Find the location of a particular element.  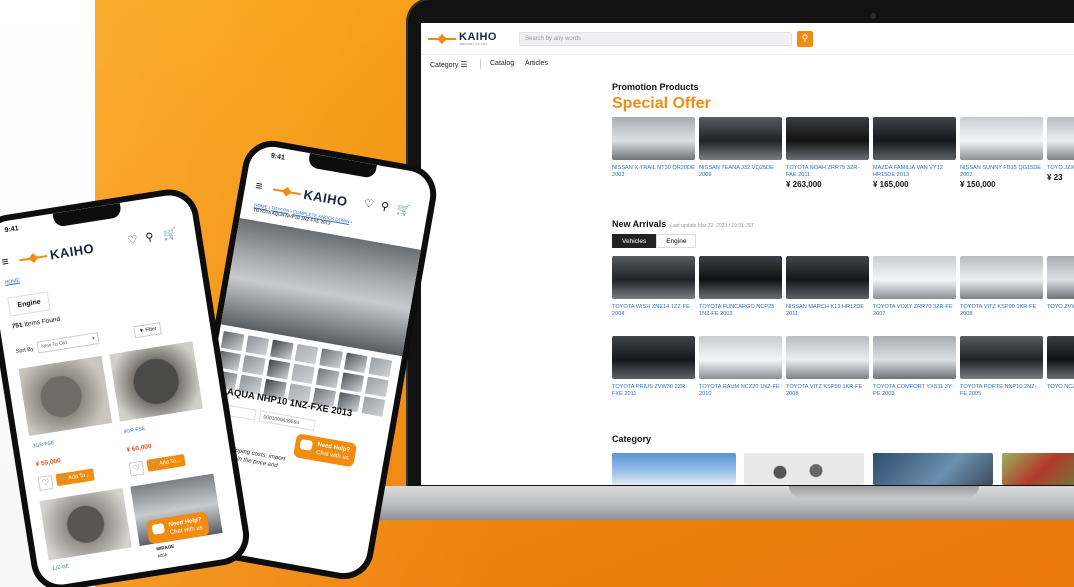

phone-right-logo: KAIHO is located at coordinates (310, 195).